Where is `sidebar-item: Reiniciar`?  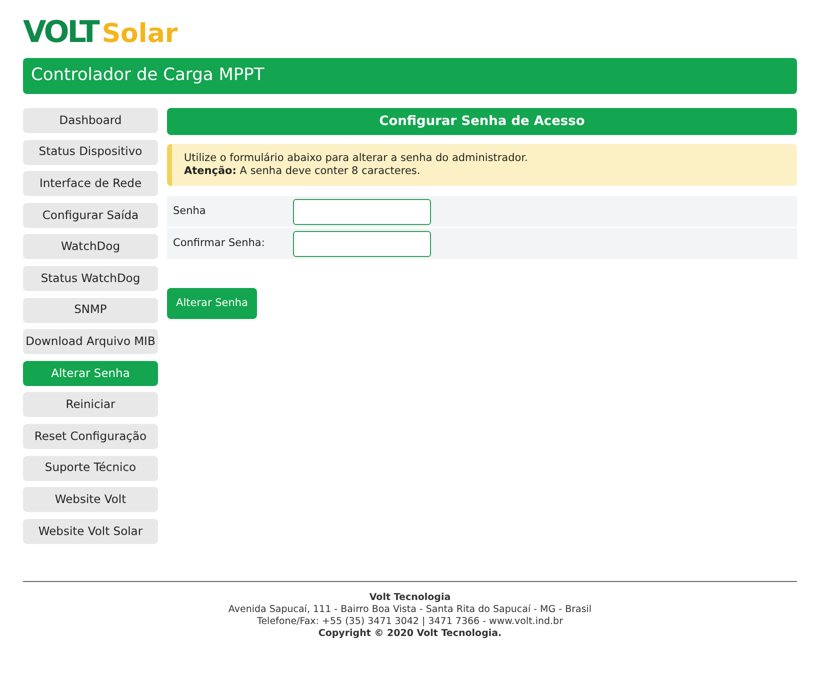
sidebar-item: Reiniciar is located at coordinates (90, 405).